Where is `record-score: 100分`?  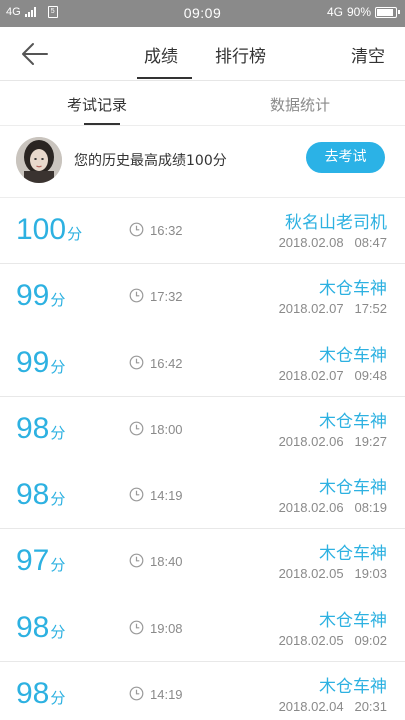
record-score: 100分 is located at coordinates (49, 230).